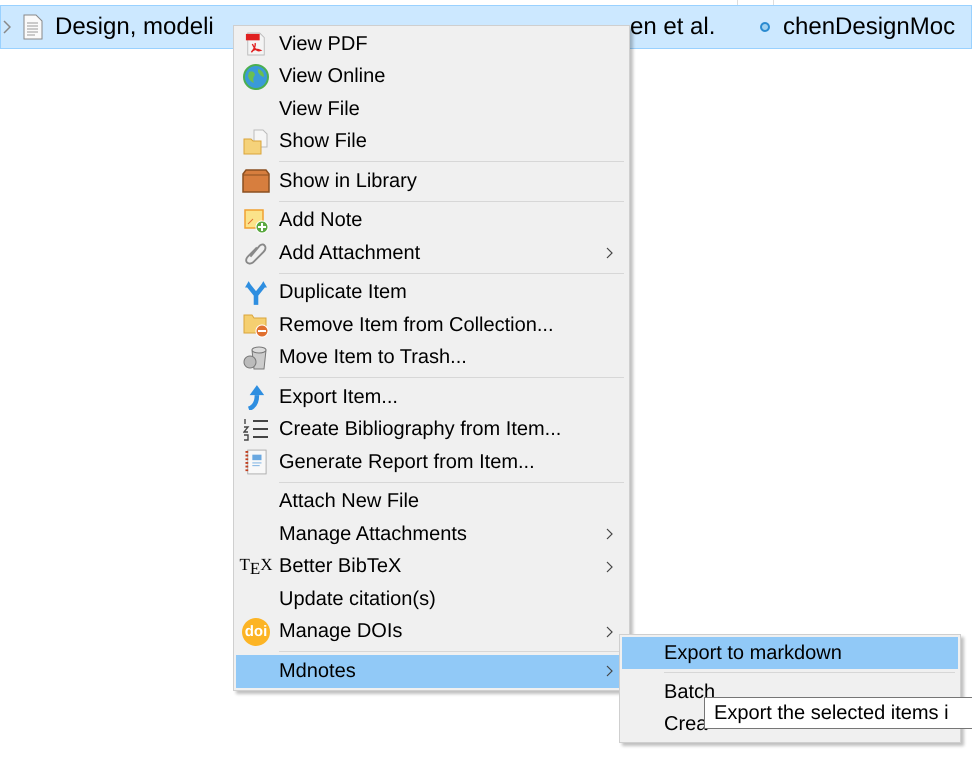 The image size is (972, 766). Describe the element at coordinates (838, 713) in the screenshot. I see `tooltip: Export the selected items i` at that location.